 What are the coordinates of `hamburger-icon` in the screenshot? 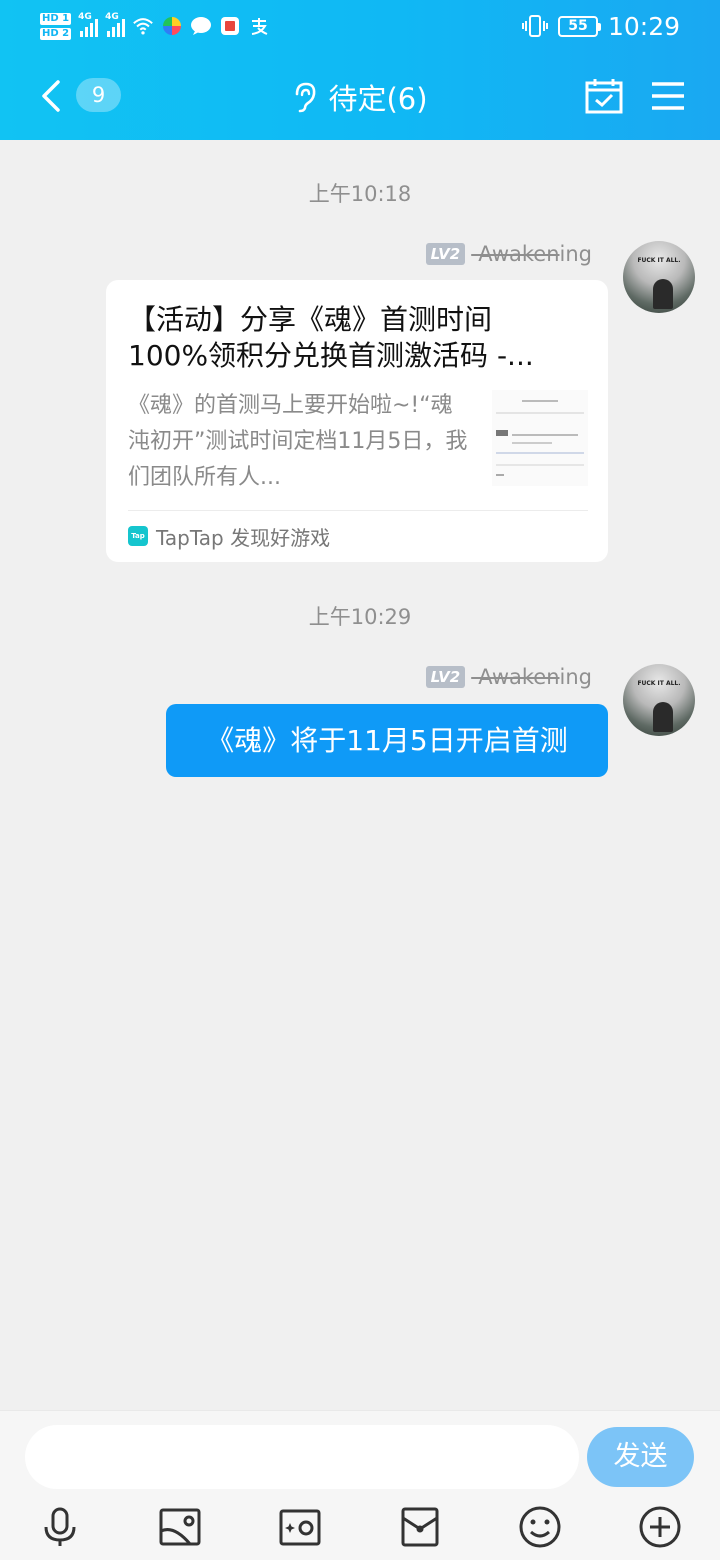 It's located at (668, 96).